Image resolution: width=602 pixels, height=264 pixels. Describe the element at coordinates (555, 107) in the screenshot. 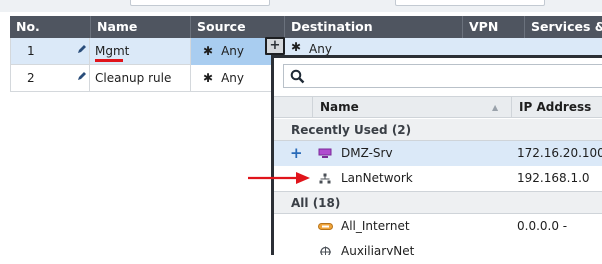

I see `picker-column-ip: IP Address` at that location.